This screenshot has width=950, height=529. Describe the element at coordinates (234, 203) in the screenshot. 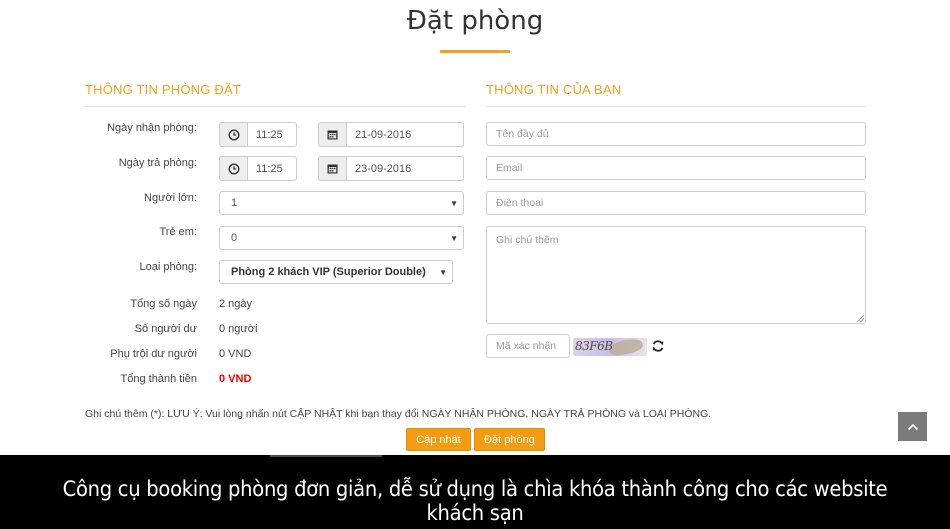

I see `adults-select-value: 1` at that location.